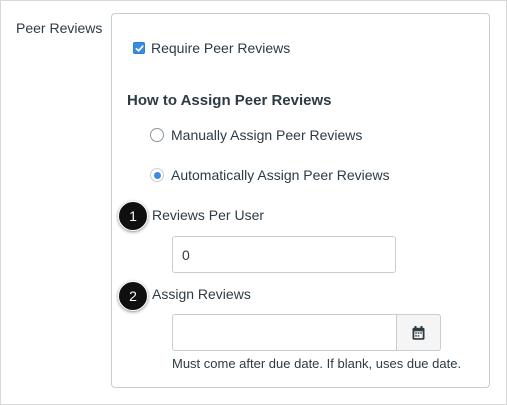  I want to click on radio-selected-dot, so click(157, 175).